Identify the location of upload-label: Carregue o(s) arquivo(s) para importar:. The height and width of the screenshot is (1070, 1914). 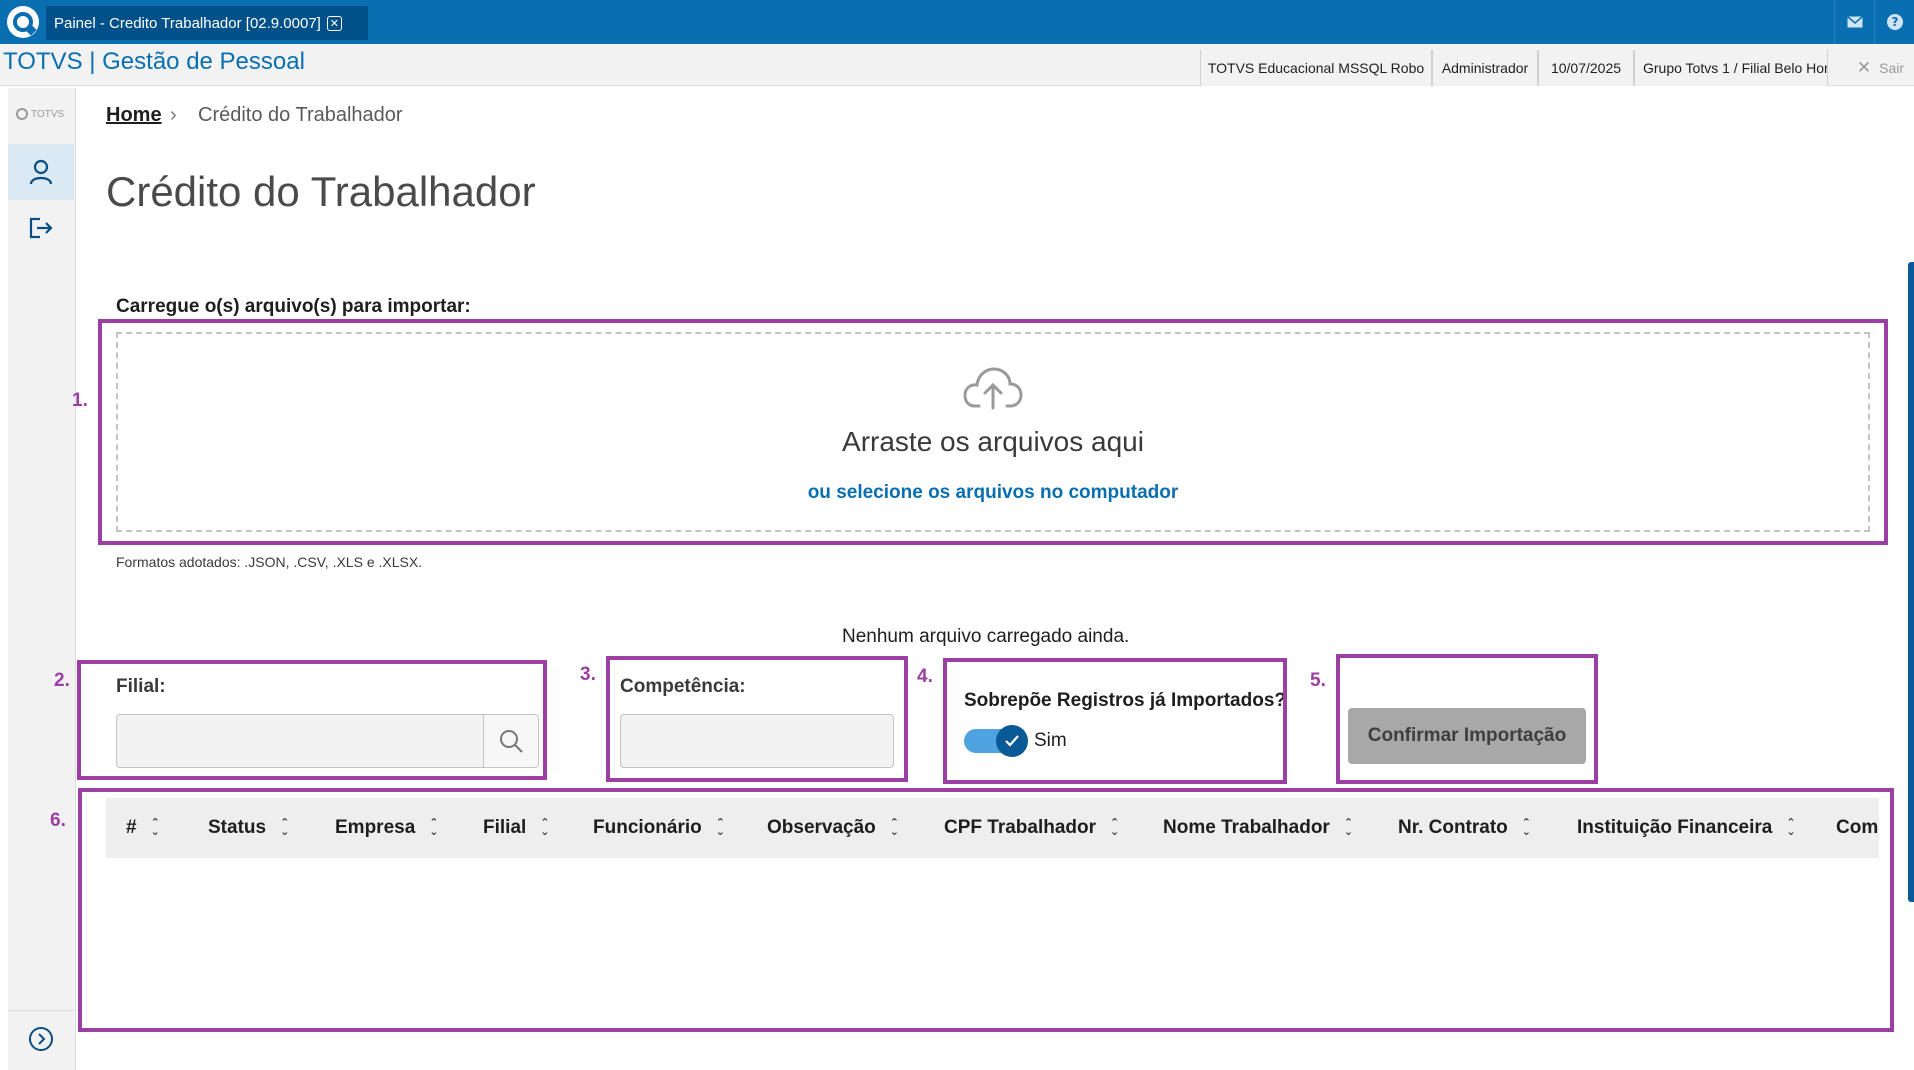
(293, 306).